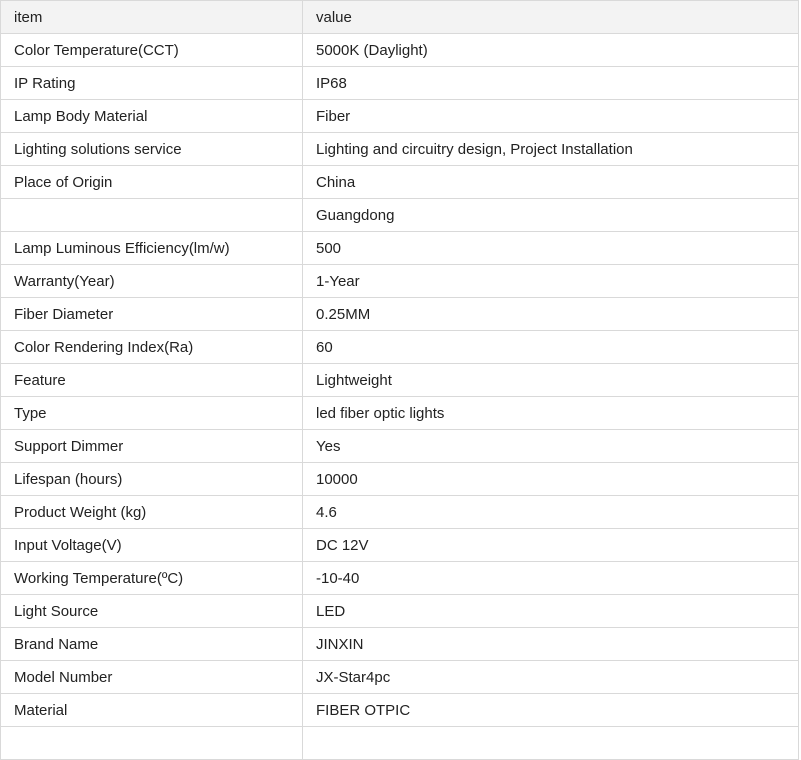  I want to click on table-row: Feature Lightweight, so click(399, 380).